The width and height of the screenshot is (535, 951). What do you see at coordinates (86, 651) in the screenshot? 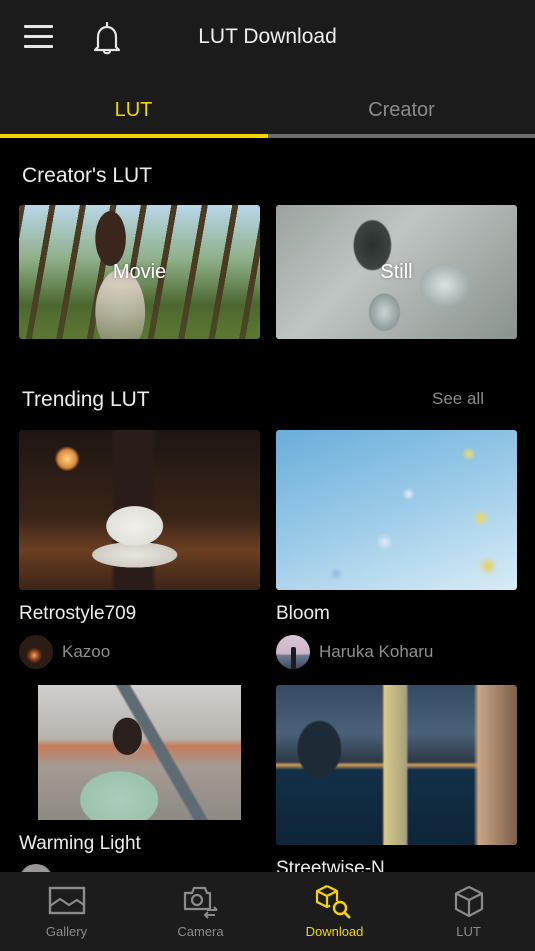
I see `author-name: Kazoo` at bounding box center [86, 651].